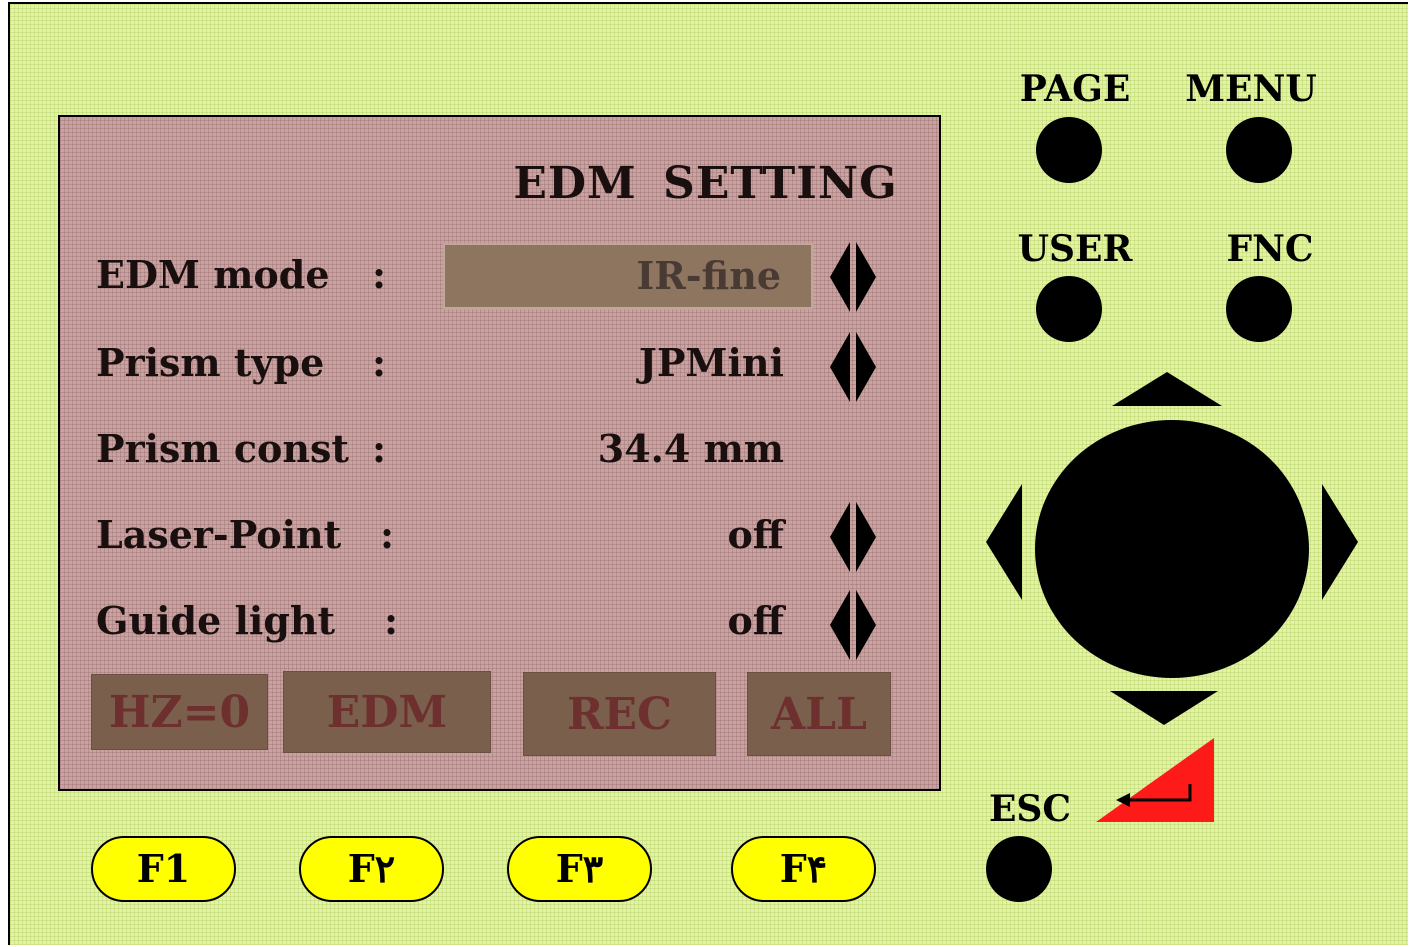 The height and width of the screenshot is (947, 1411). Describe the element at coordinates (1004, 542) in the screenshot. I see `triangle-left-icon` at that location.